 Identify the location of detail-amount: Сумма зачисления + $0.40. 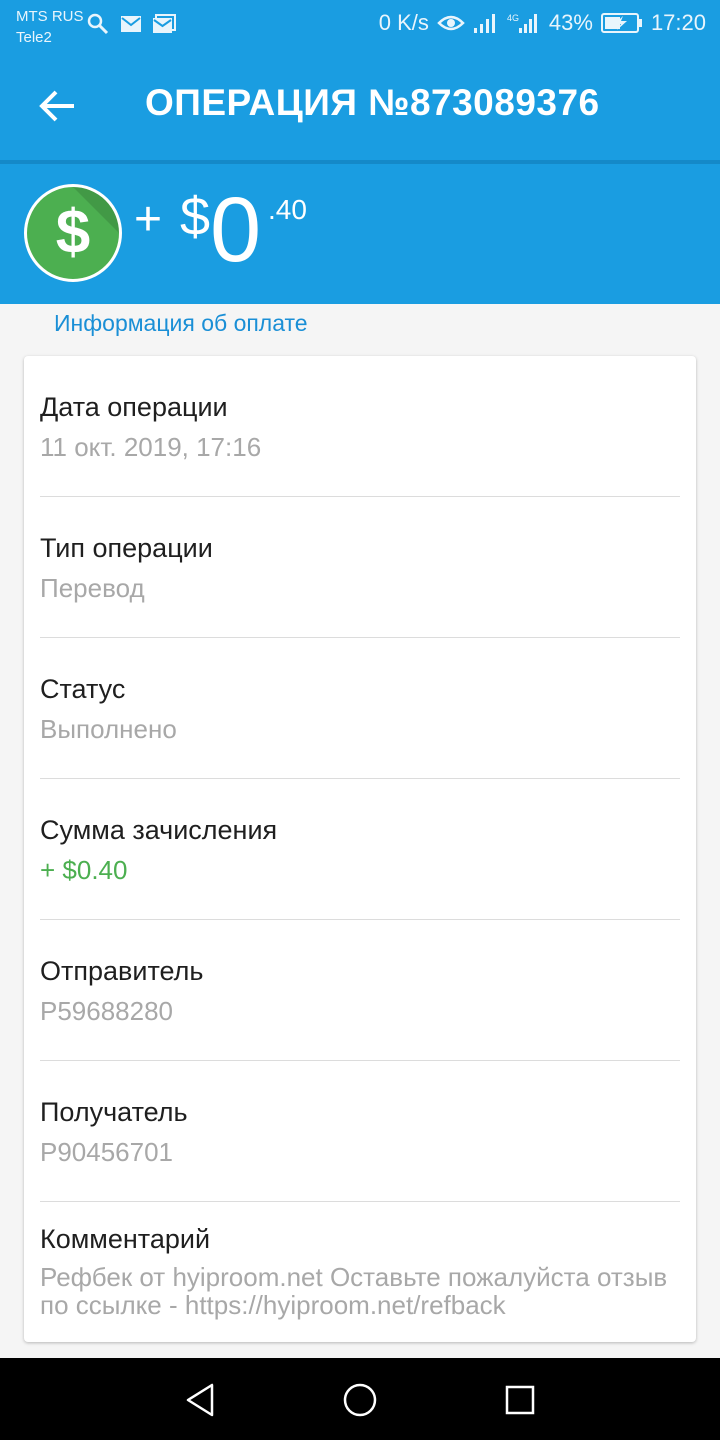
(360, 849).